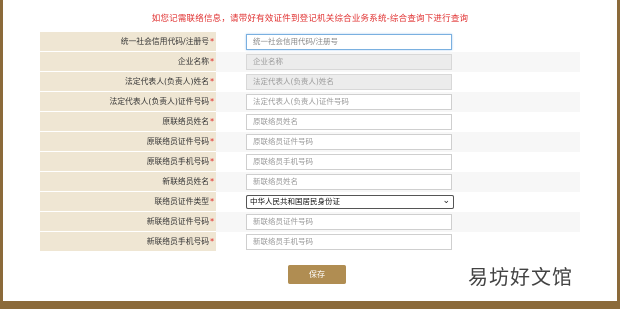 The width and height of the screenshot is (620, 309). Describe the element at coordinates (349, 162) in the screenshot. I see `old-contact-phone-input: 原联络员手机号码` at that location.